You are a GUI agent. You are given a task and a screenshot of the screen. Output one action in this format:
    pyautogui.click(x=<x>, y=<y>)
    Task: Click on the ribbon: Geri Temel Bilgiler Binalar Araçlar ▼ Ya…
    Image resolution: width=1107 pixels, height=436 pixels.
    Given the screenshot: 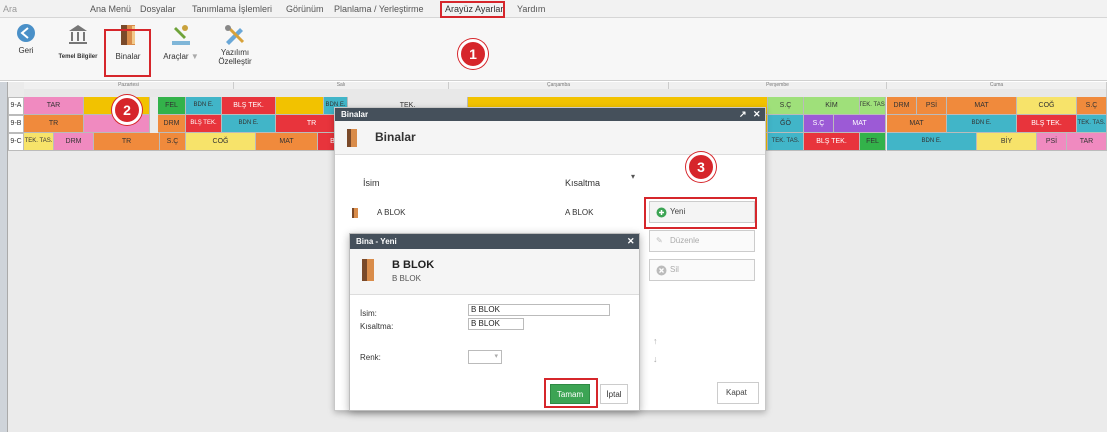 What is the action you would take?
    pyautogui.click(x=553, y=49)
    